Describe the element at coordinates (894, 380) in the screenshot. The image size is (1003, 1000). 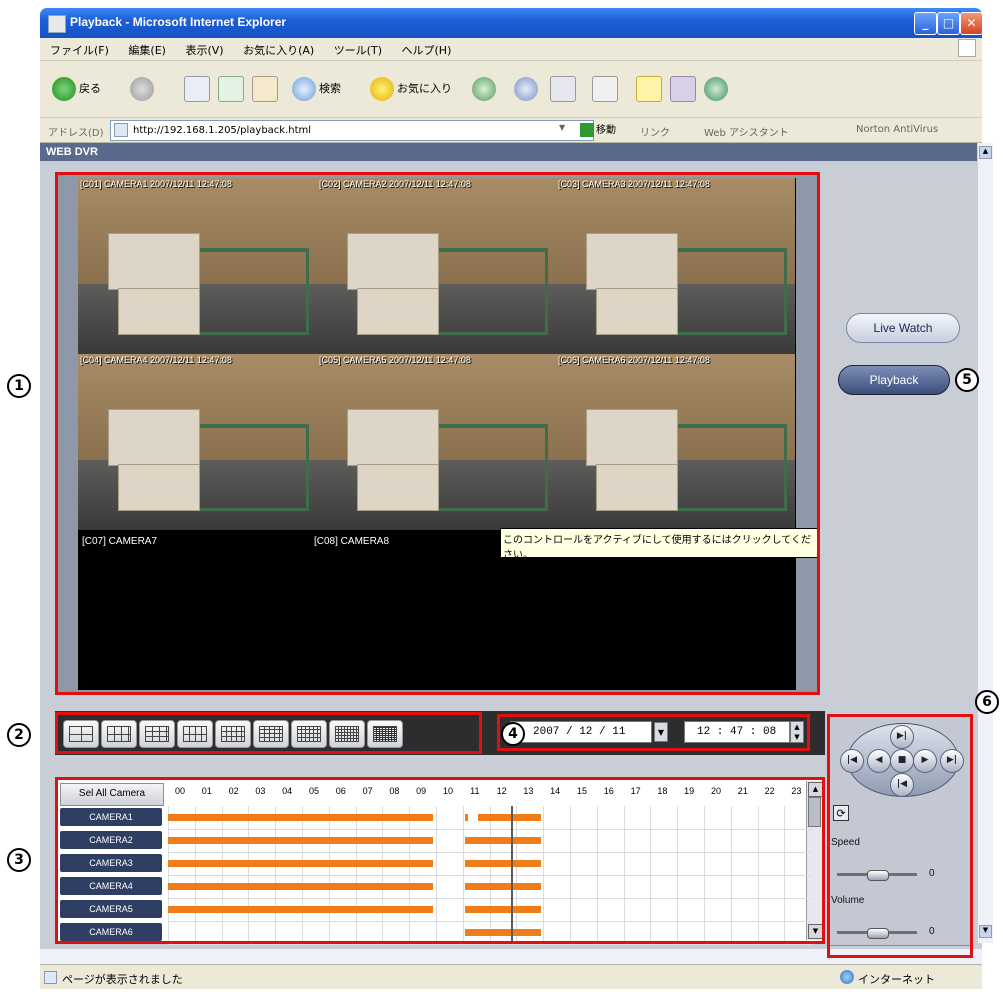
I see `playback-button: Playback` at that location.